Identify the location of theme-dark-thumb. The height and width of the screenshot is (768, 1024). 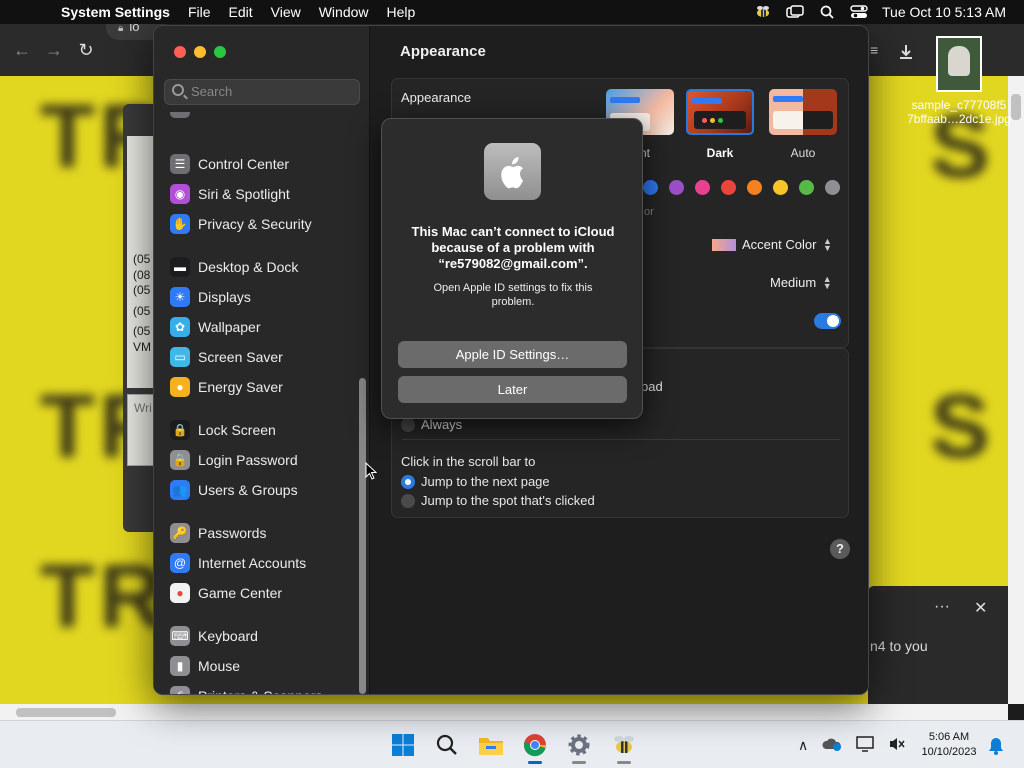
(720, 112).